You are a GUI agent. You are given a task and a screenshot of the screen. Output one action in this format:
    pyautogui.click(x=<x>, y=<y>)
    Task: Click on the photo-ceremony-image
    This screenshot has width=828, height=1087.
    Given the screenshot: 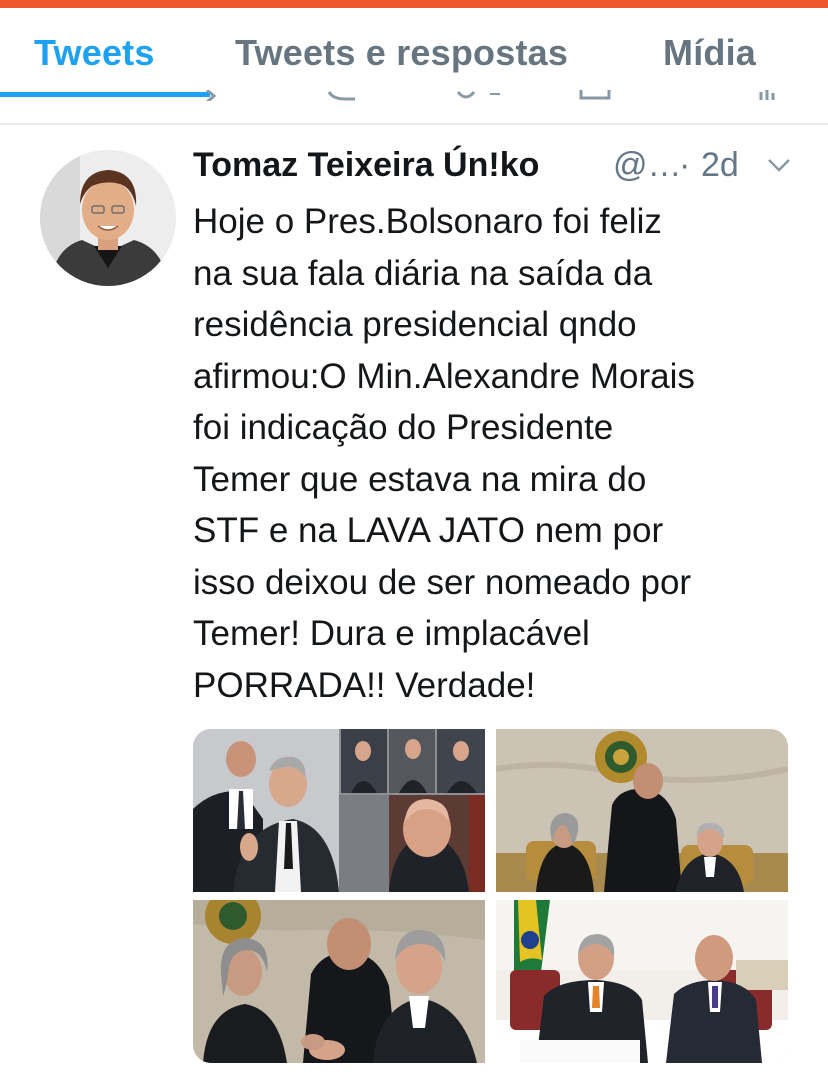 What is the action you would take?
    pyautogui.click(x=642, y=810)
    